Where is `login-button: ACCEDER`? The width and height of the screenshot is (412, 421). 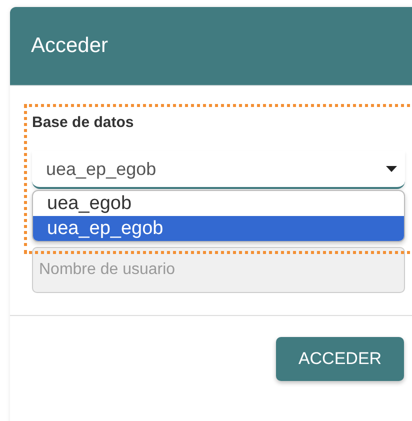
login-button: ACCEDER is located at coordinates (340, 359).